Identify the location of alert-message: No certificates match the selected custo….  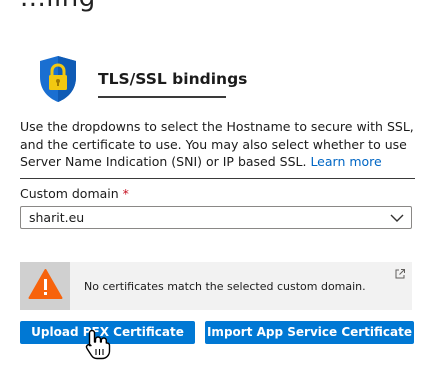
(225, 286).